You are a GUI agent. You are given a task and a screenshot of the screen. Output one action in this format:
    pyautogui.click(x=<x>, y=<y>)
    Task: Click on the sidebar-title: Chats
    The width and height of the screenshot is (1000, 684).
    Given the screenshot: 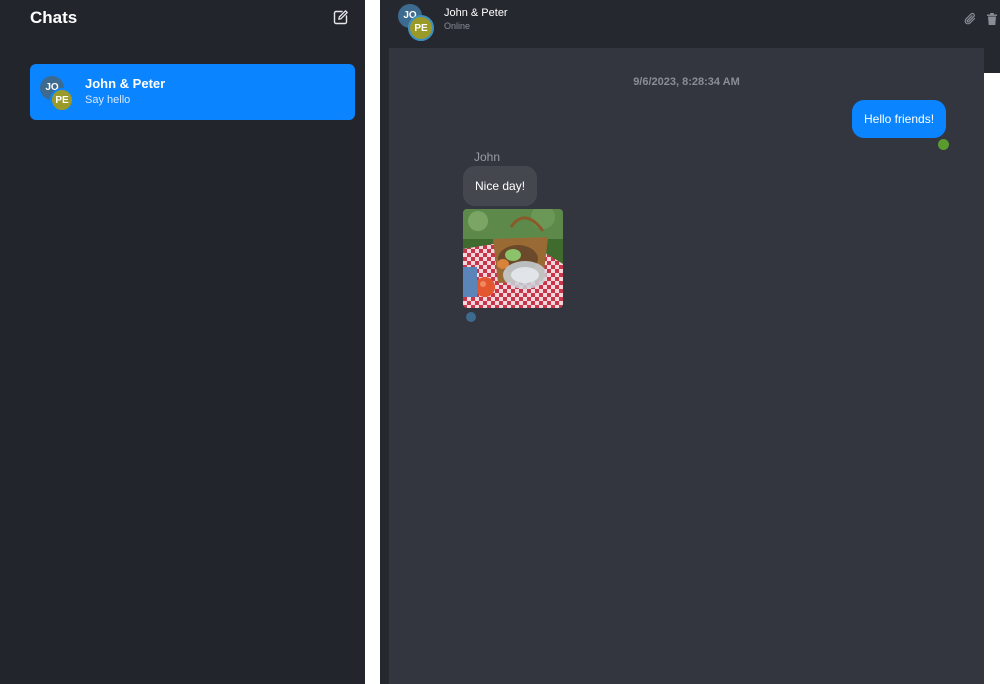 What is the action you would take?
    pyautogui.click(x=54, y=17)
    